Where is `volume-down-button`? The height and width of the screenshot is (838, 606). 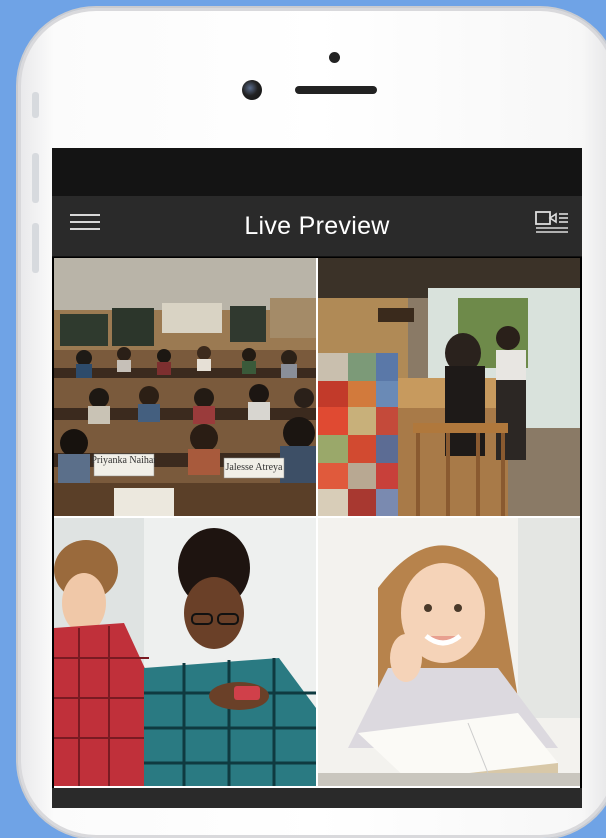 volume-down-button is located at coordinates (35, 248).